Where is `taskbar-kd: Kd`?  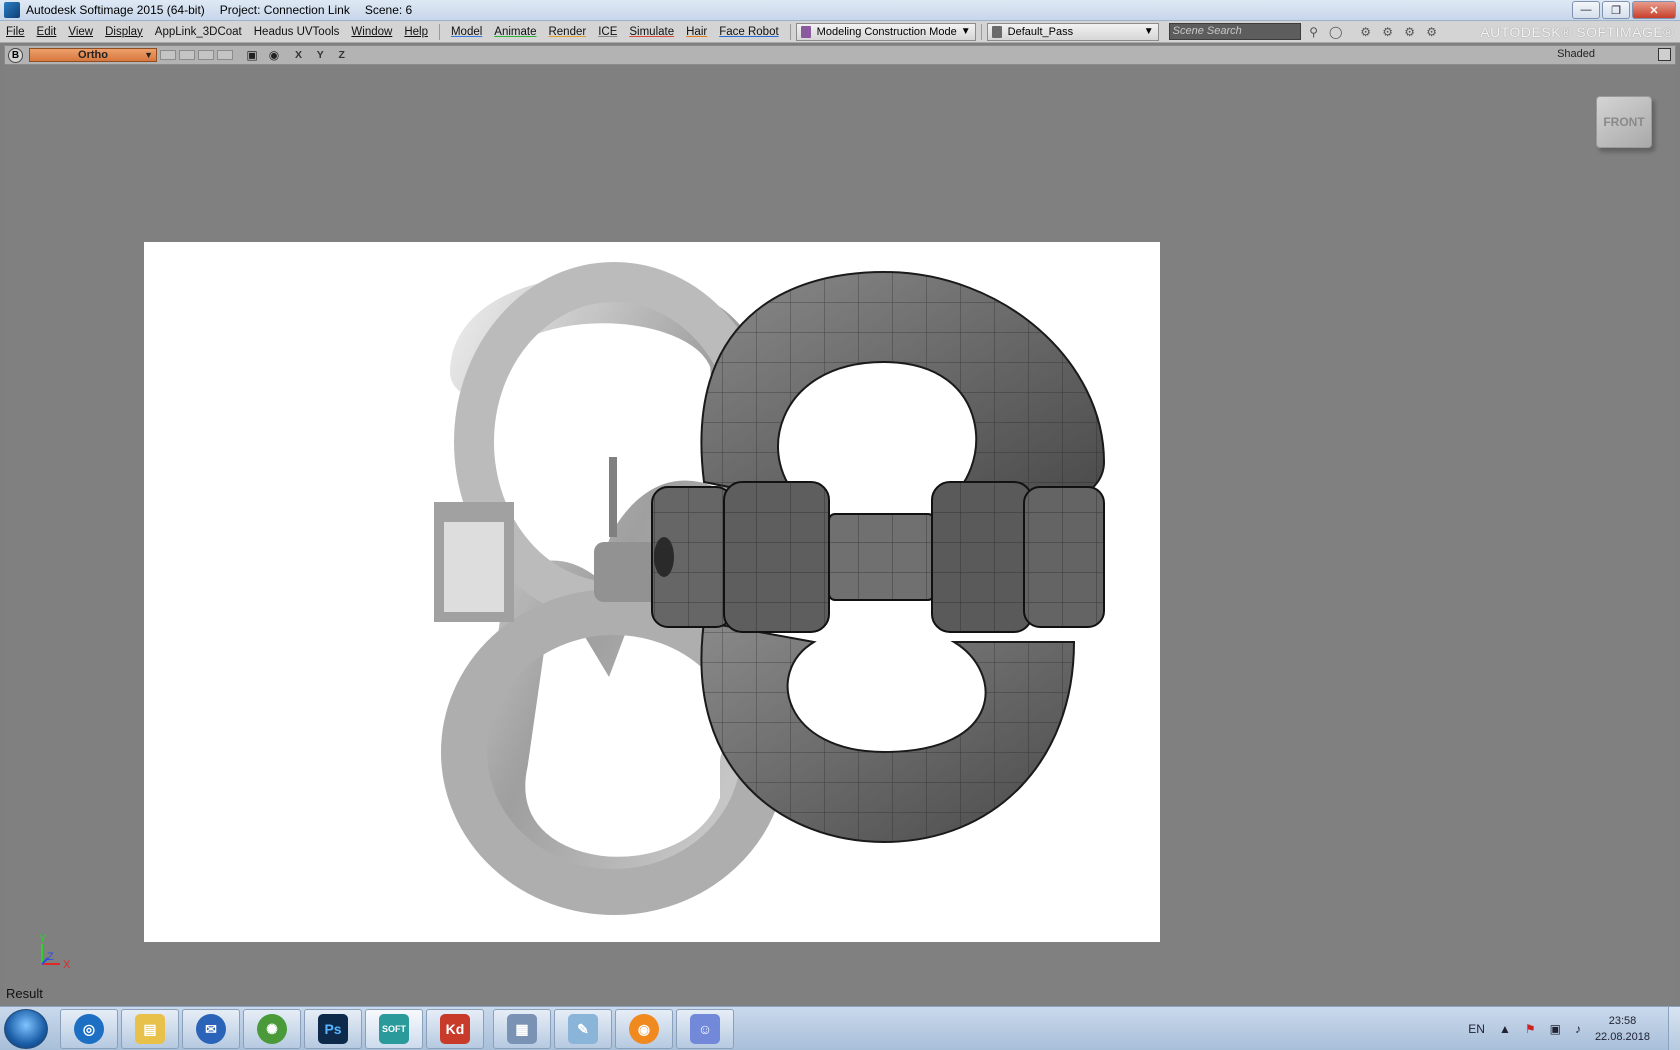
taskbar-kd: Kd is located at coordinates (455, 1029).